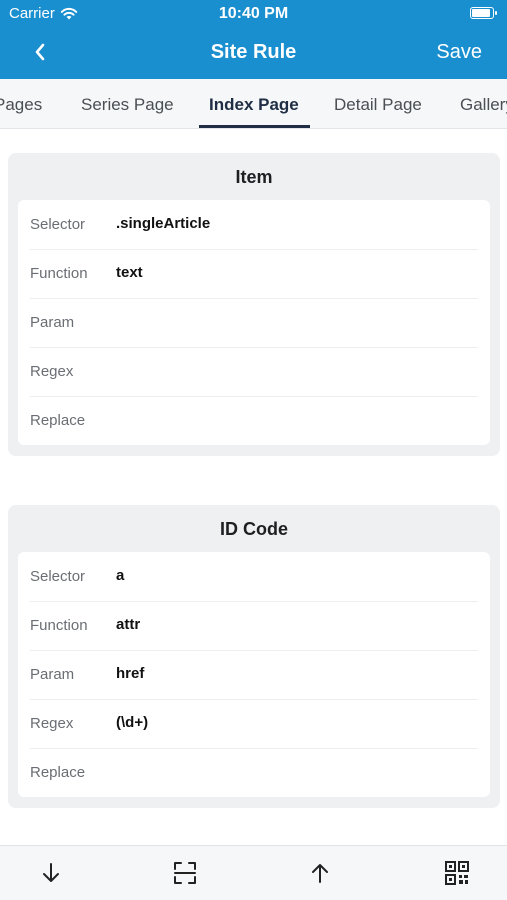 Image resolution: width=507 pixels, height=900 pixels. I want to click on tab-index-page: Index Page, so click(254, 105).